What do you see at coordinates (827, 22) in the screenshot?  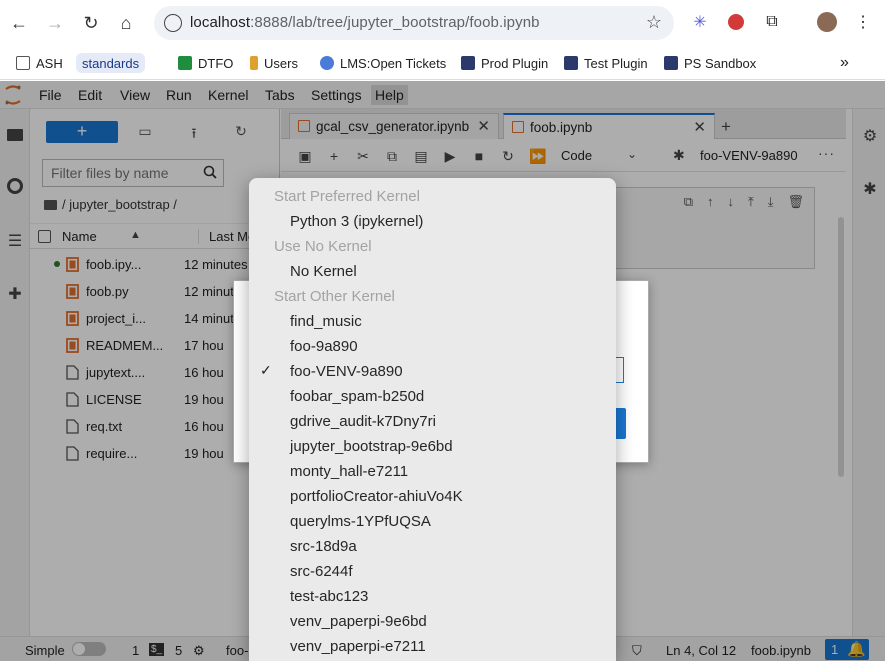 I see `profile-avatar` at bounding box center [827, 22].